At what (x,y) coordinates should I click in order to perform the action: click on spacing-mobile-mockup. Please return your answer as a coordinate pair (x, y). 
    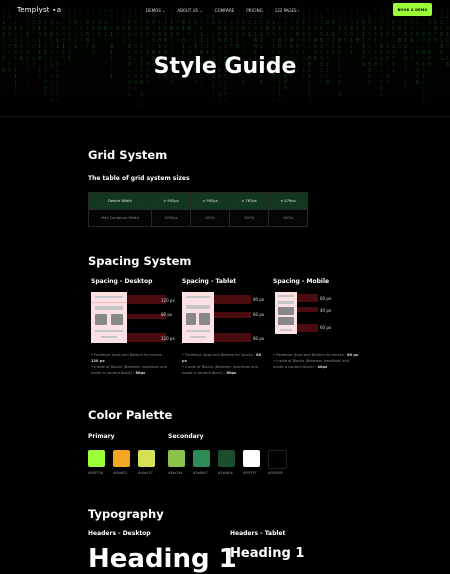
    Looking at the image, I should click on (286, 313).